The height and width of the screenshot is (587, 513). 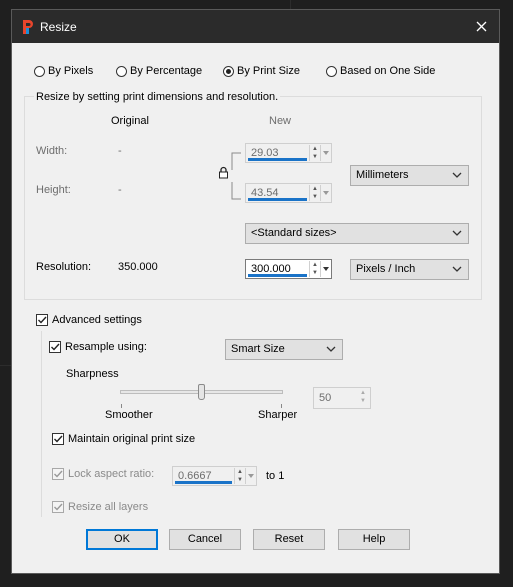 I want to click on resolution-original-value: 350.000, so click(x=138, y=267).